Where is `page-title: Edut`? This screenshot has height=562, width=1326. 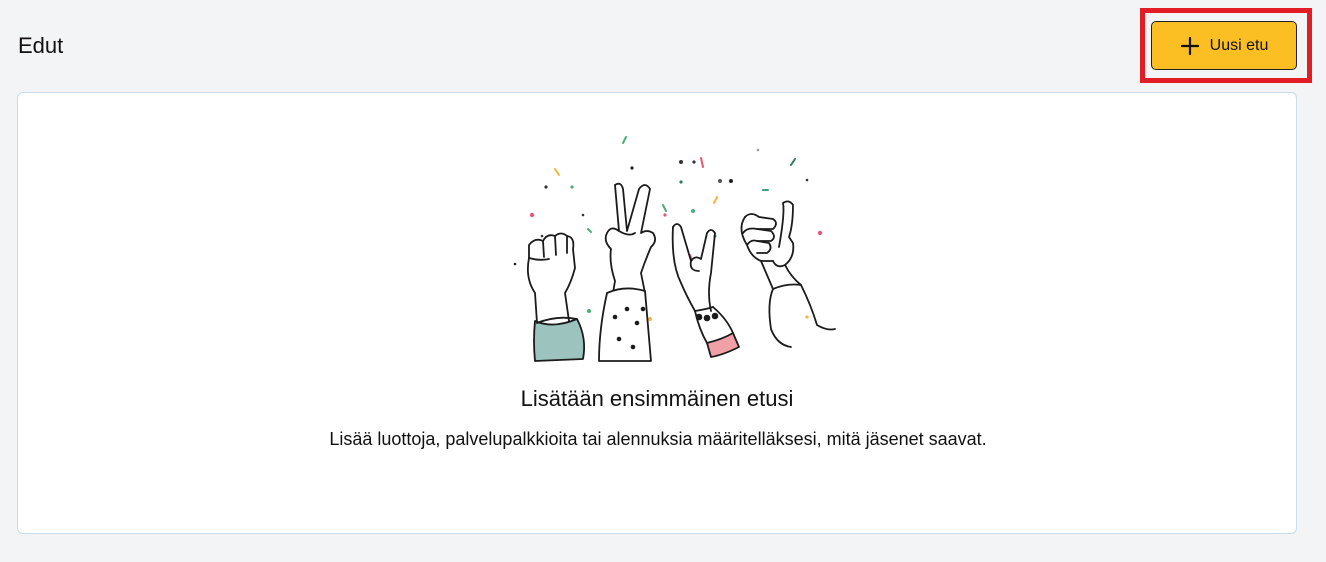 page-title: Edut is located at coordinates (41, 45).